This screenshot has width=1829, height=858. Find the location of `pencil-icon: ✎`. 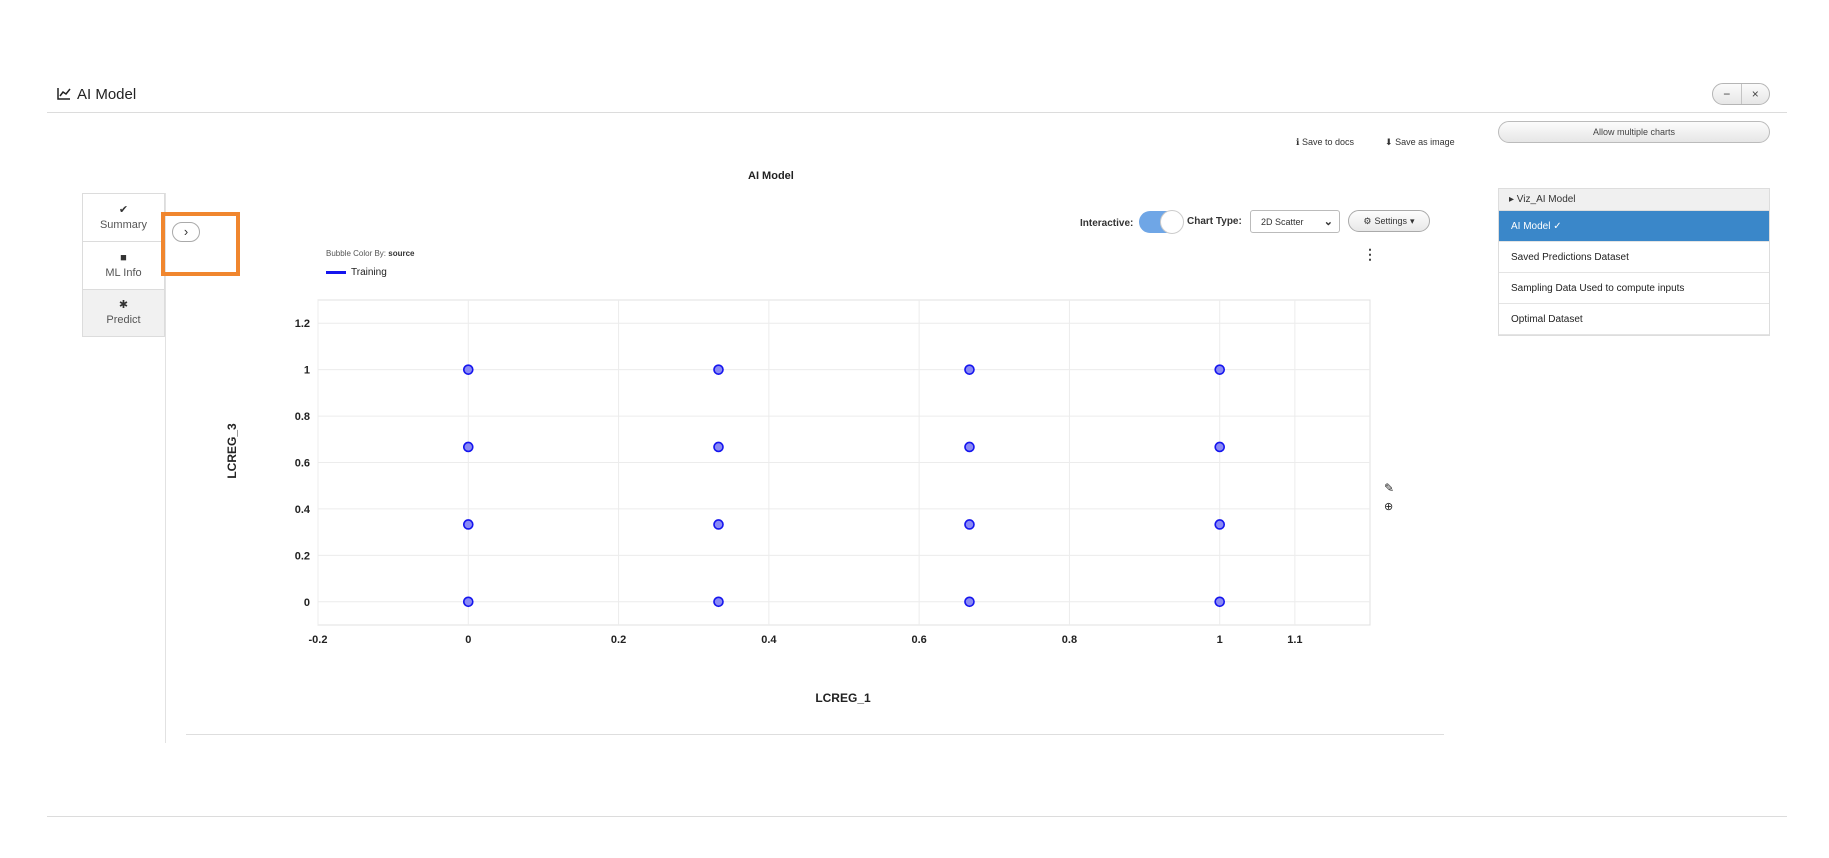

pencil-icon: ✎ is located at coordinates (1389, 488).